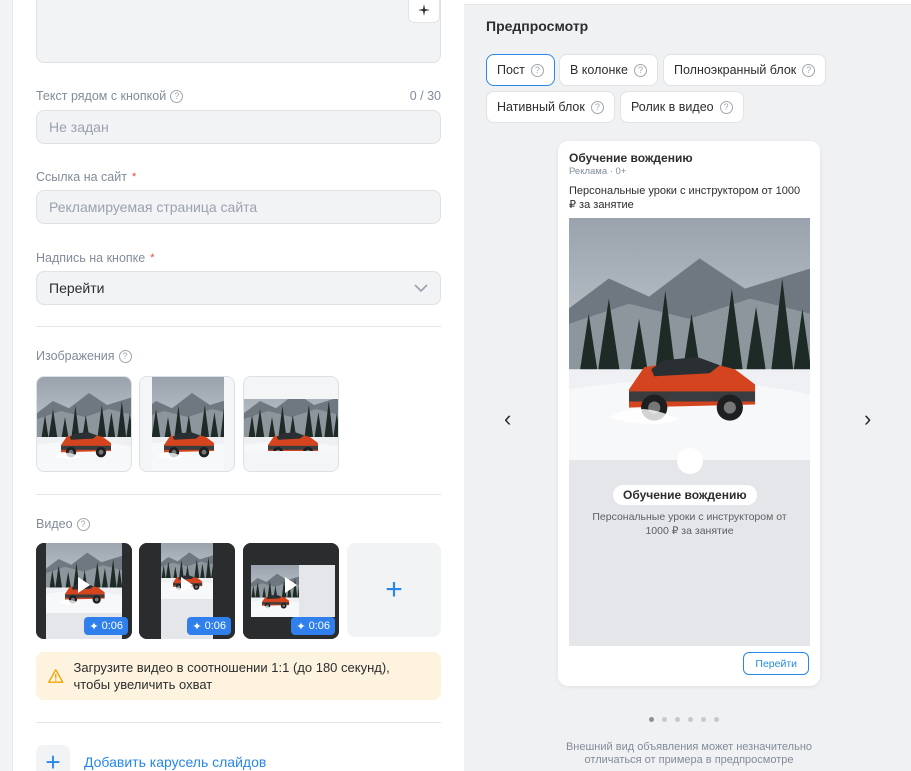 This screenshot has width=911, height=771. What do you see at coordinates (77, 288) in the screenshot?
I see `button-caption-value: Перейти` at bounding box center [77, 288].